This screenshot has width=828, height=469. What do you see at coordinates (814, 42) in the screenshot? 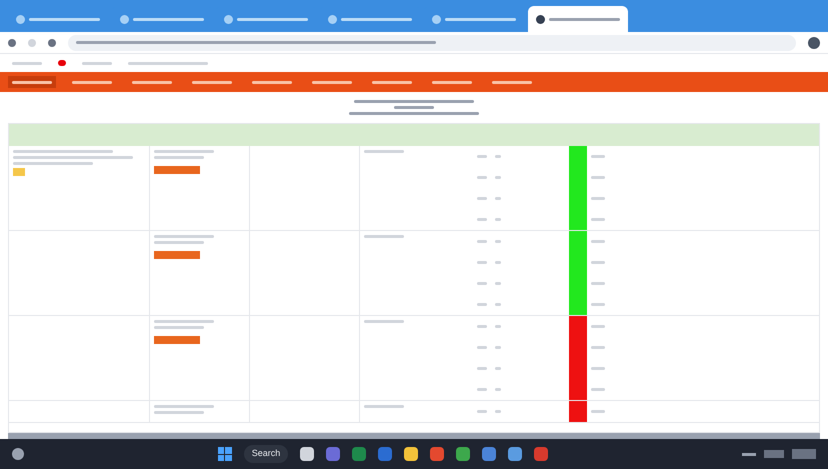
I see `profile-avatar` at bounding box center [814, 42].